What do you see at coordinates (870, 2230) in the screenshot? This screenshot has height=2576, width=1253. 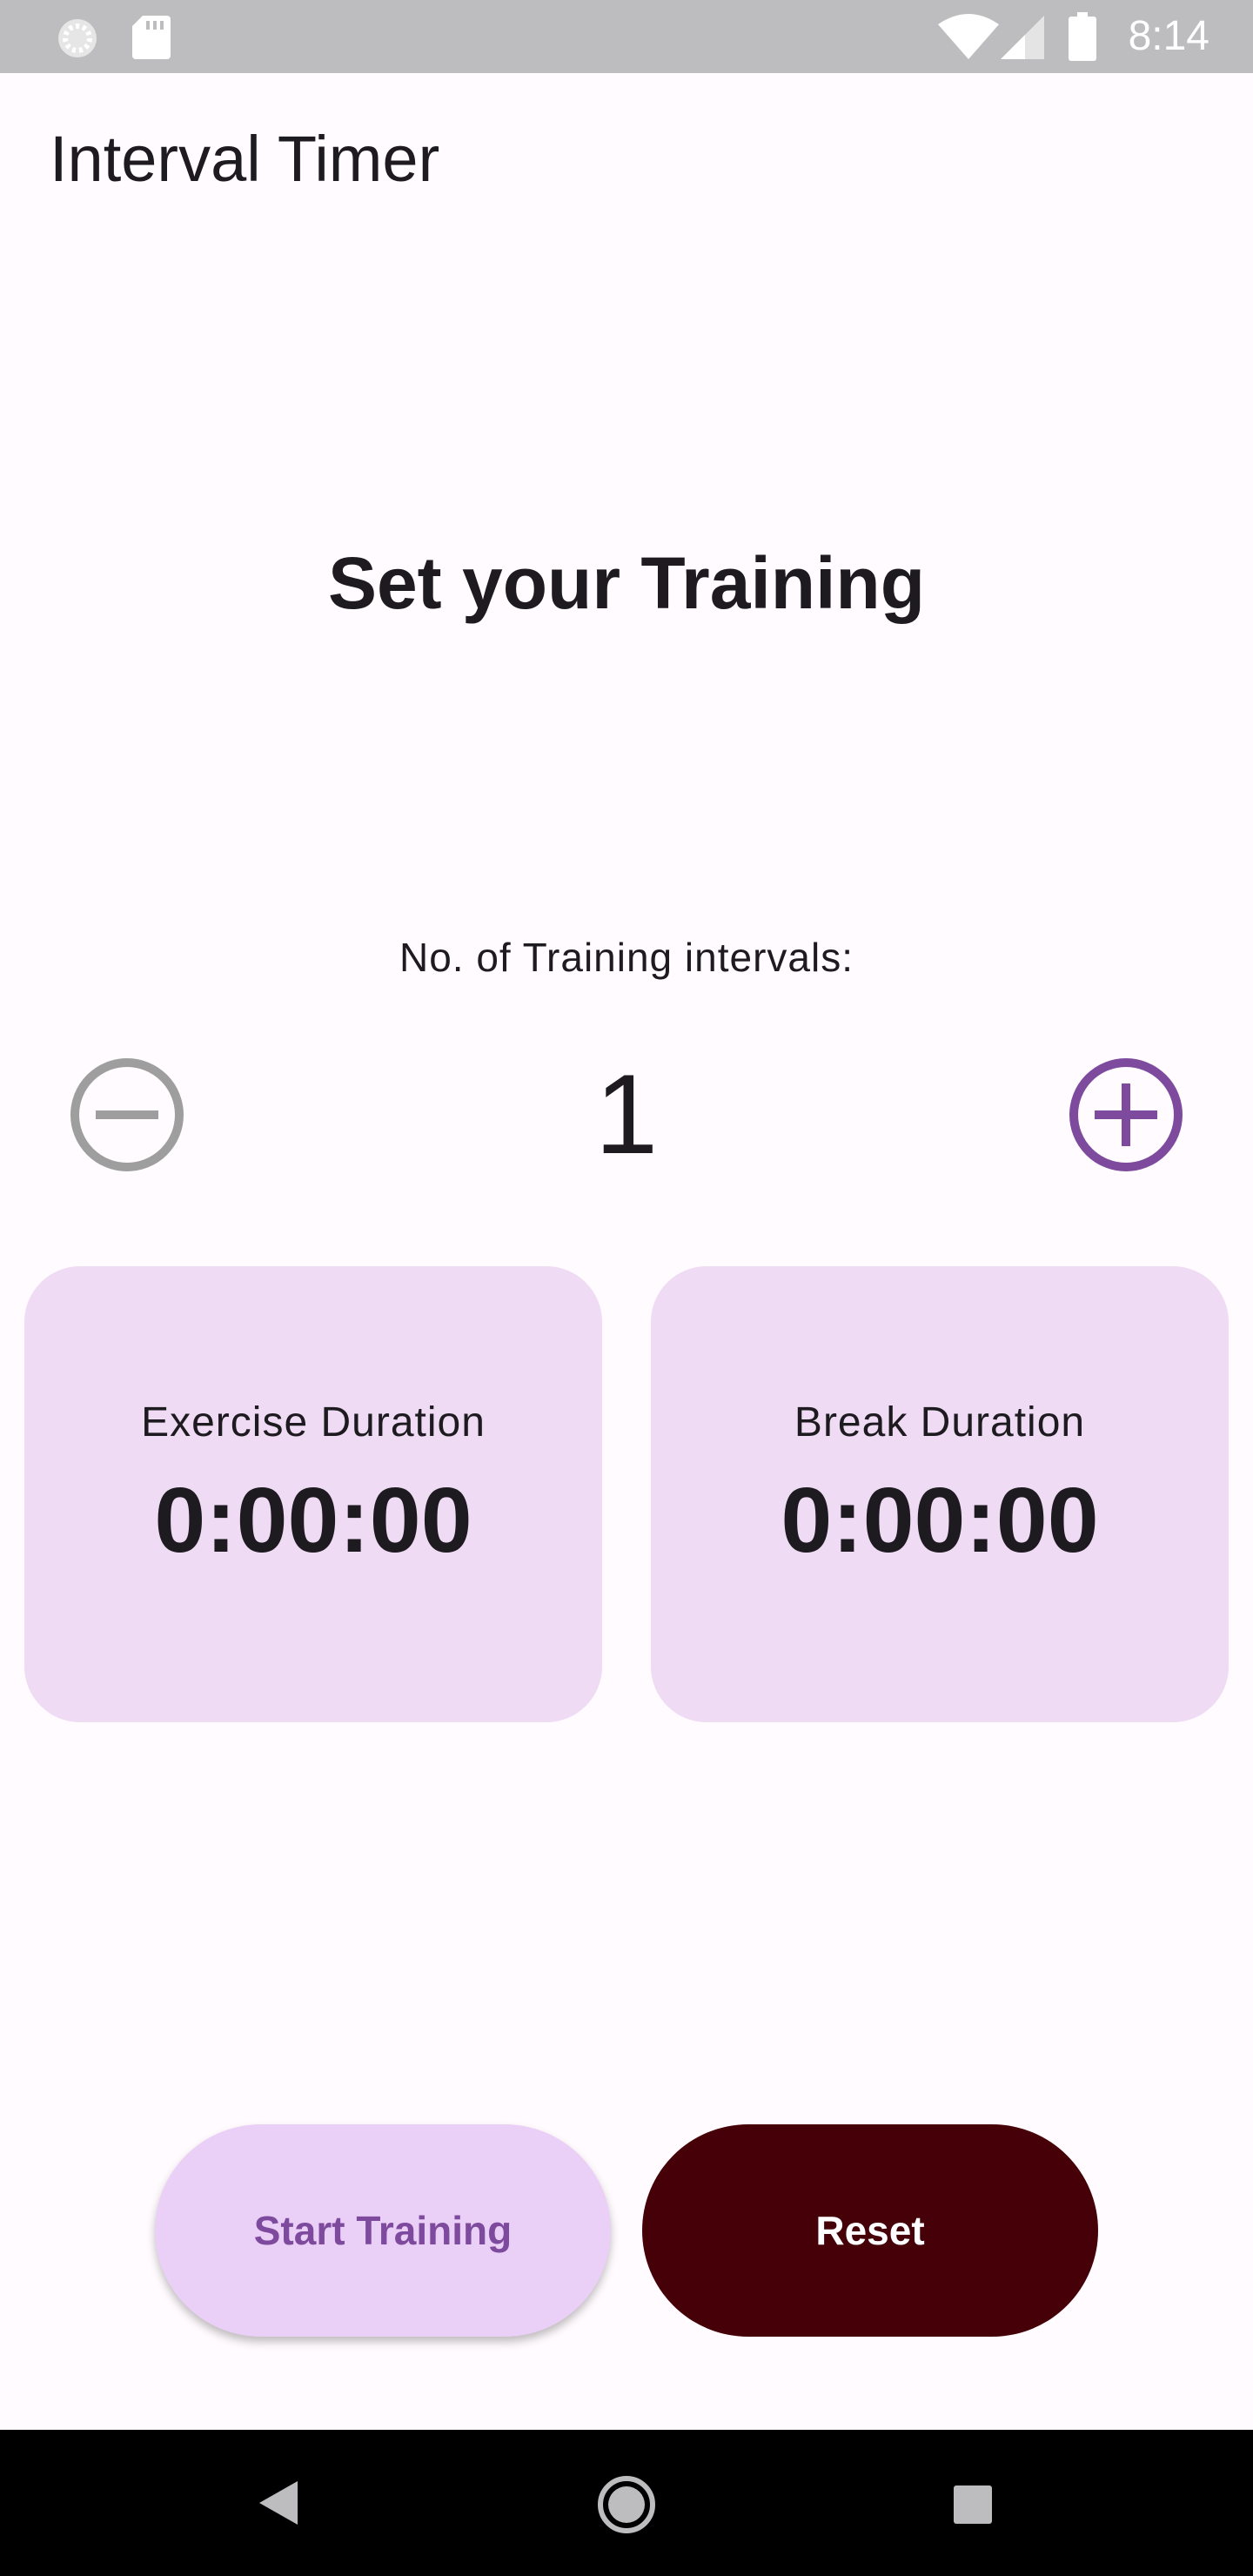 I see `reset-button: Reset` at bounding box center [870, 2230].